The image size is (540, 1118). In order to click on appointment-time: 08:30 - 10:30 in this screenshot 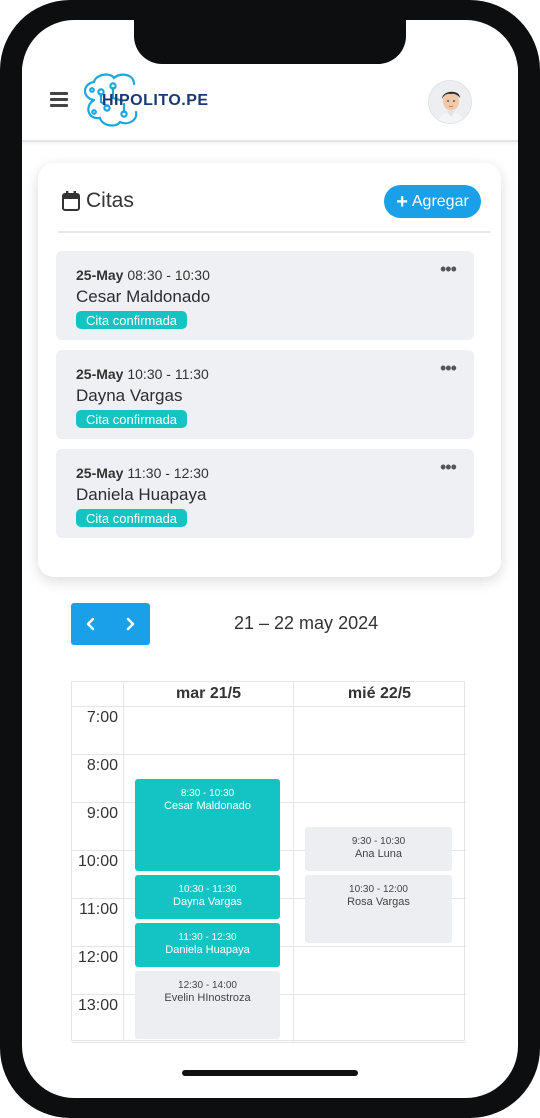, I will do `click(168, 275)`.